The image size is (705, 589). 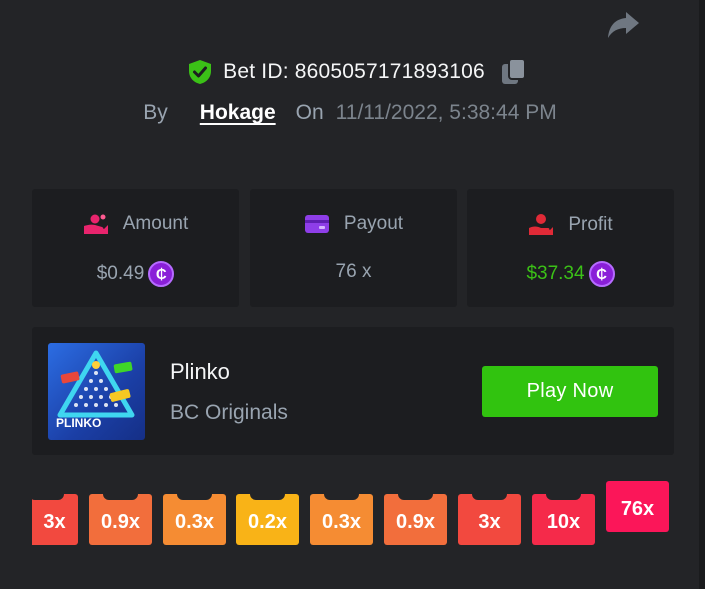 I want to click on payout-card: Payout 76 x, so click(x=353, y=248).